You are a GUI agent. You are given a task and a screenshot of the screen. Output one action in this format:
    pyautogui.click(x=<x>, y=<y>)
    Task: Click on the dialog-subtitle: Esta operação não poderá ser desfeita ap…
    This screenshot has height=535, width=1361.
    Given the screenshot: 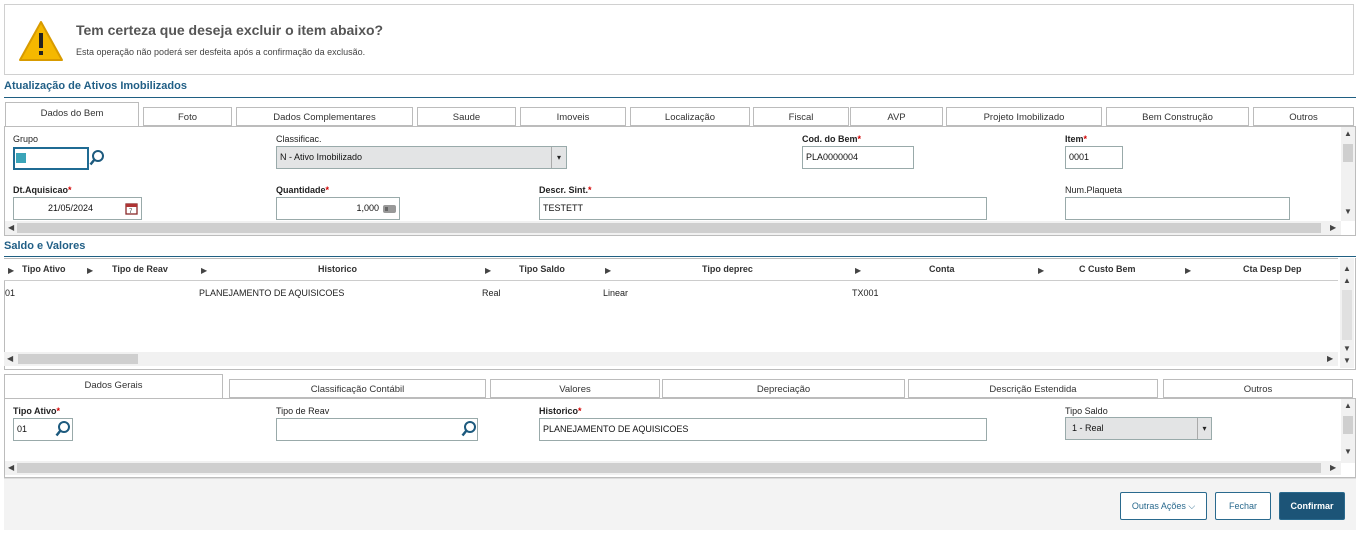 What is the action you would take?
    pyautogui.click(x=221, y=52)
    